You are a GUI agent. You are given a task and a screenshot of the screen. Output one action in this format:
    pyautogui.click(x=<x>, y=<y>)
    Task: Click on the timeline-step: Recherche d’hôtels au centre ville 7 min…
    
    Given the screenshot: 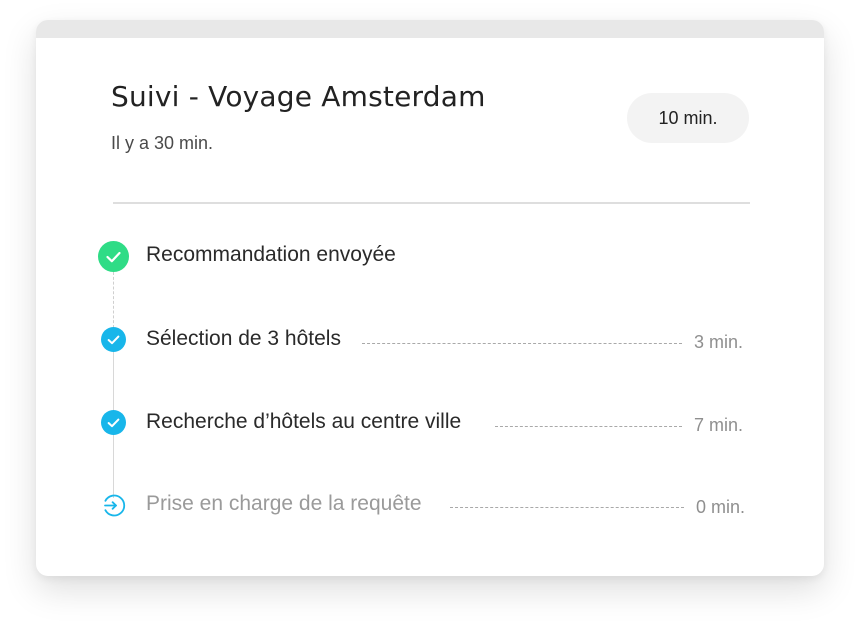 What is the action you would take?
    pyautogui.click(x=430, y=424)
    